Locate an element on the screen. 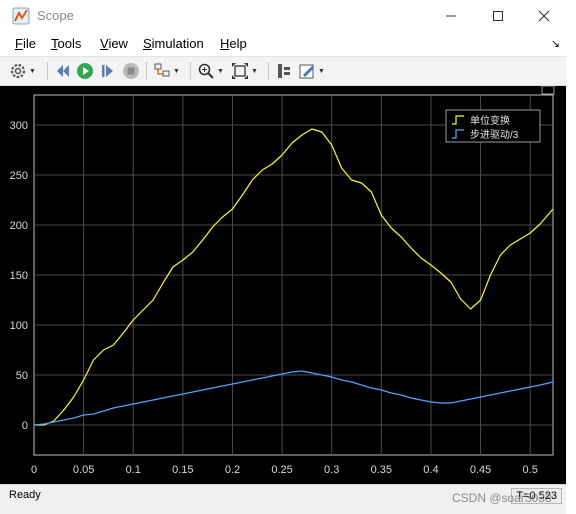 This screenshot has width=576, height=514. legend-label: 步进驱动/3 is located at coordinates (494, 135).